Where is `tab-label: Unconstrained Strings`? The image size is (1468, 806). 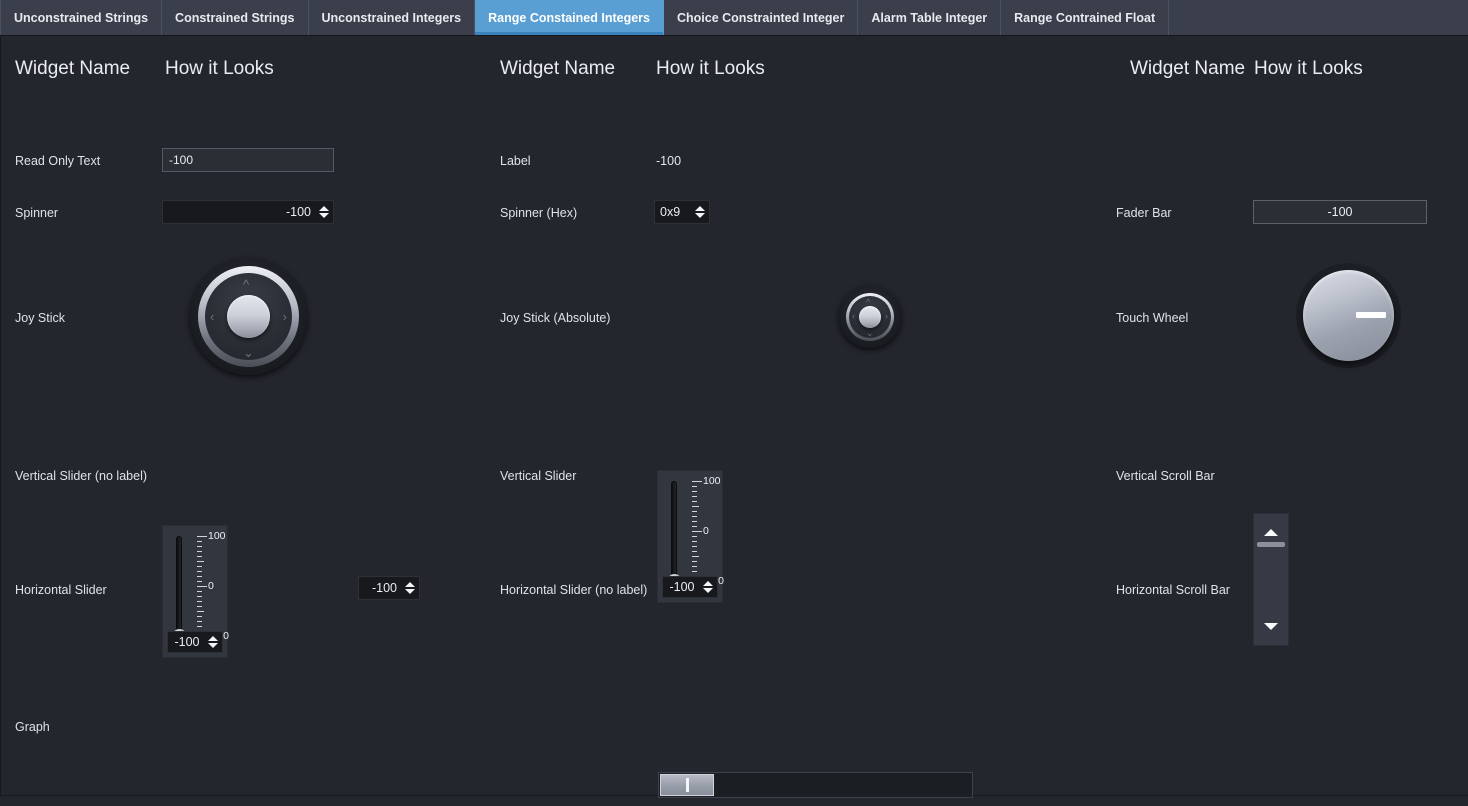
tab-label: Unconstrained Strings is located at coordinates (81, 17).